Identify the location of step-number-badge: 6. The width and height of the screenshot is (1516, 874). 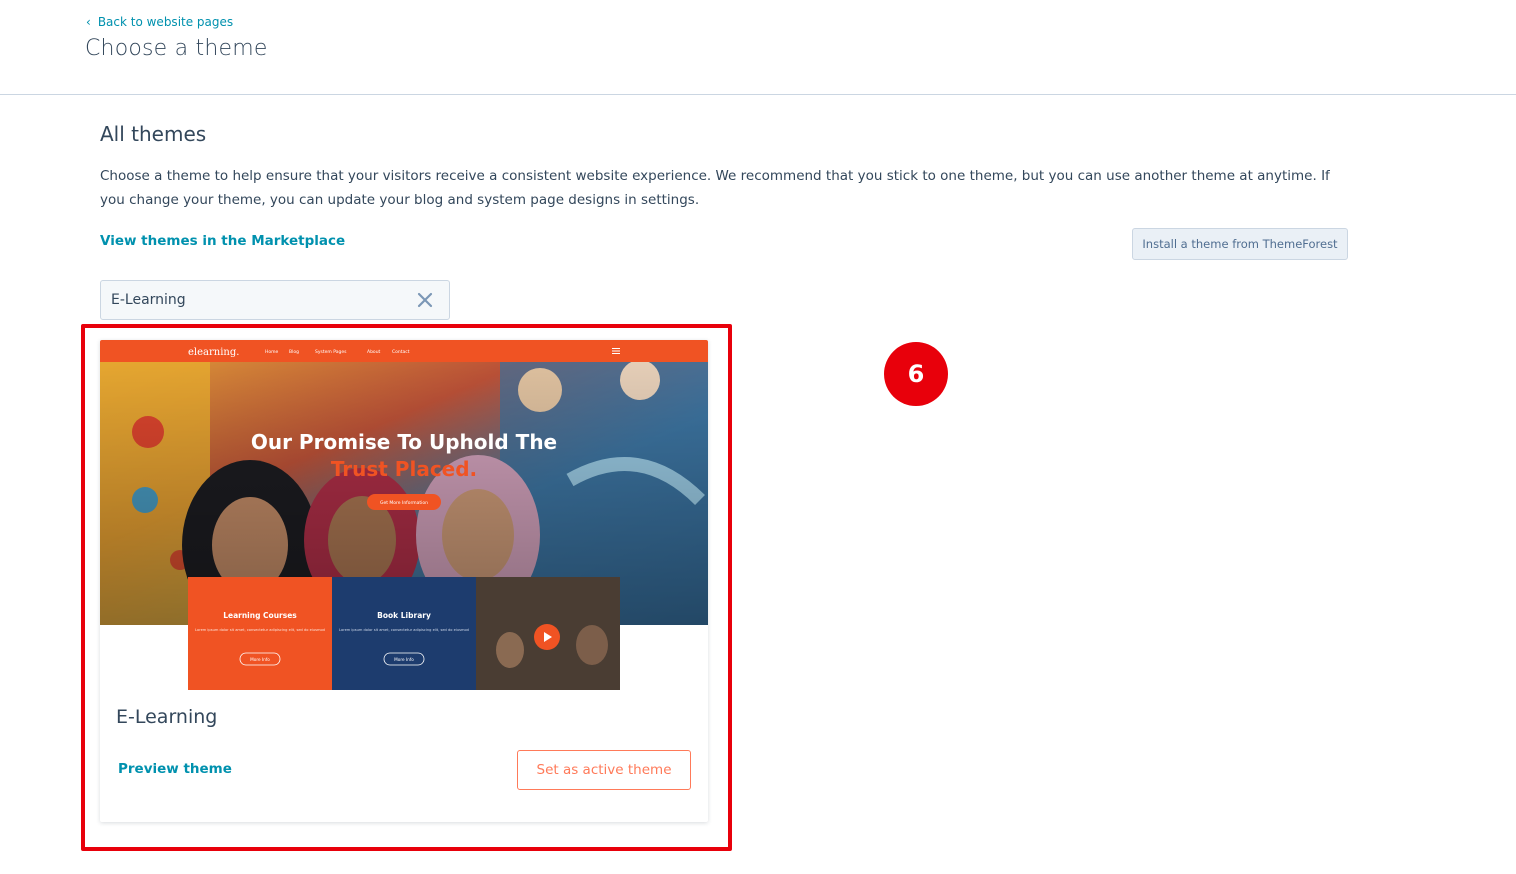
(916, 374).